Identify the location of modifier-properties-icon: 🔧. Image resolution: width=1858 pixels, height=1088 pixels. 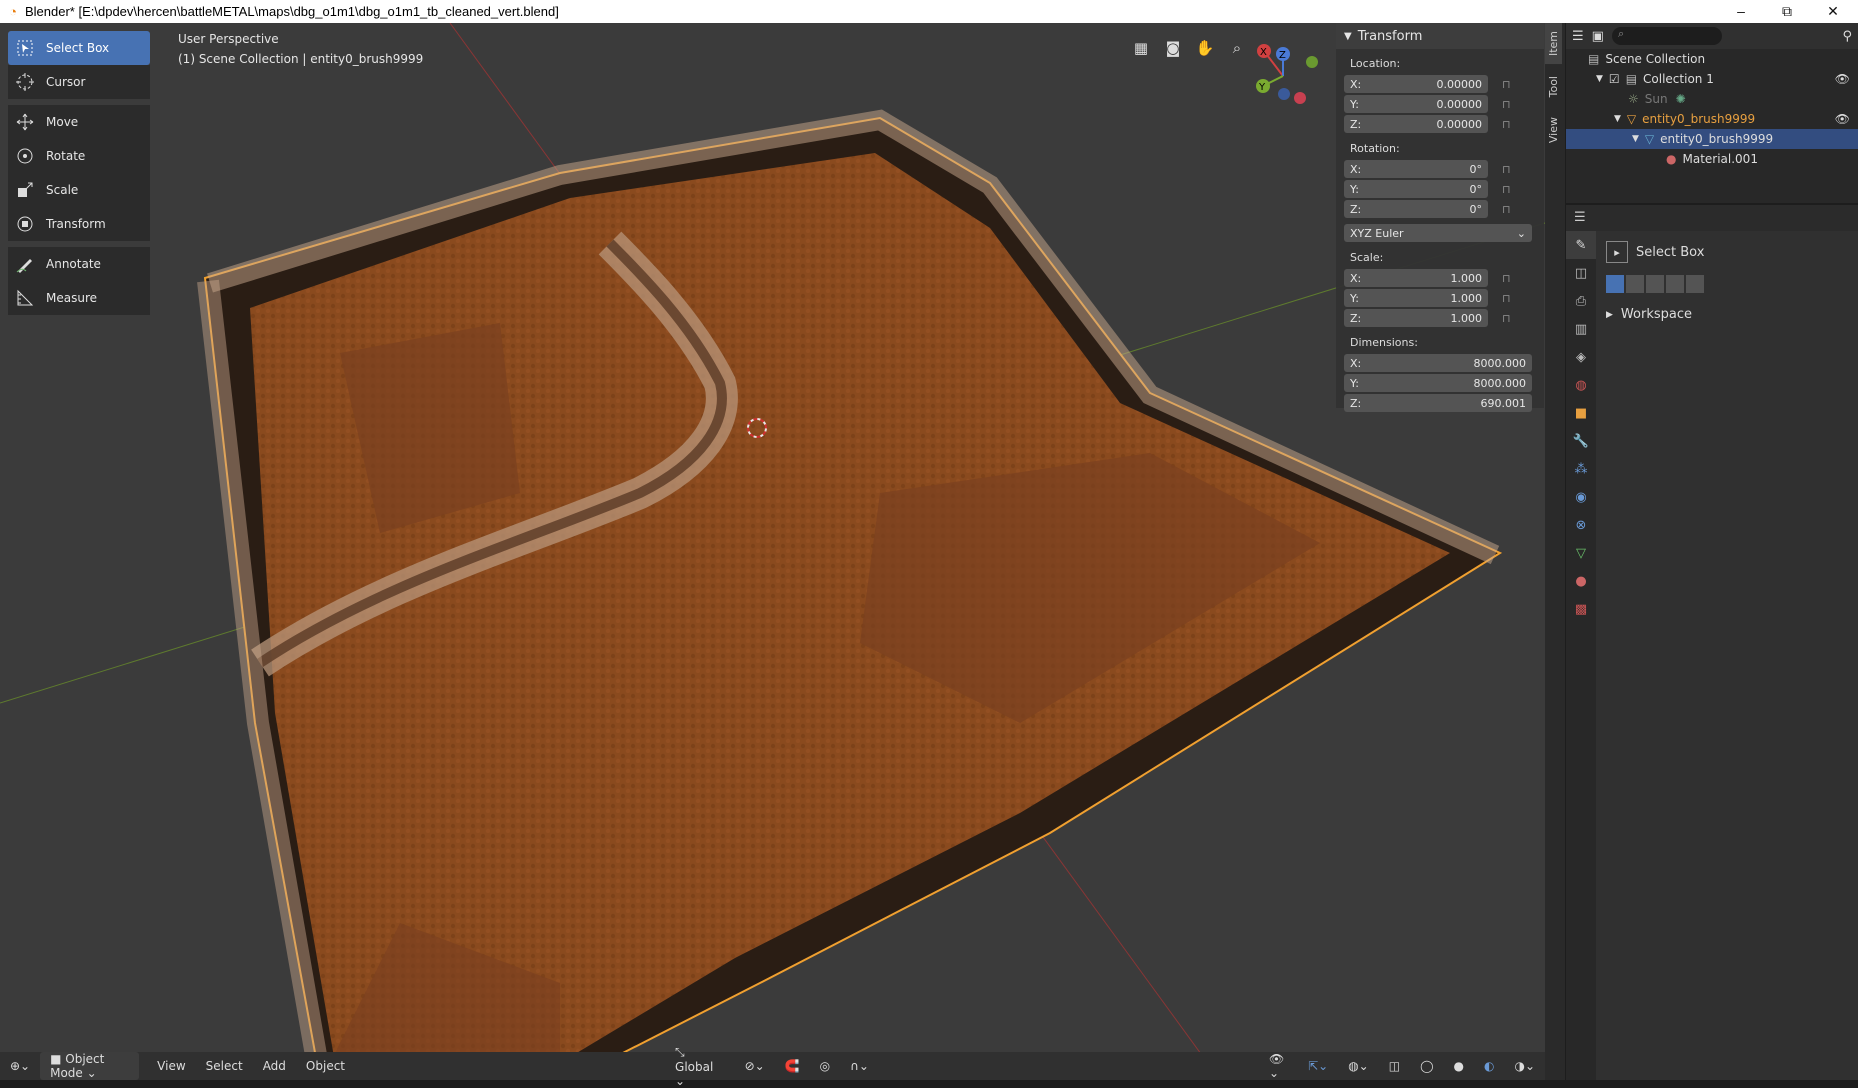
(1581, 441).